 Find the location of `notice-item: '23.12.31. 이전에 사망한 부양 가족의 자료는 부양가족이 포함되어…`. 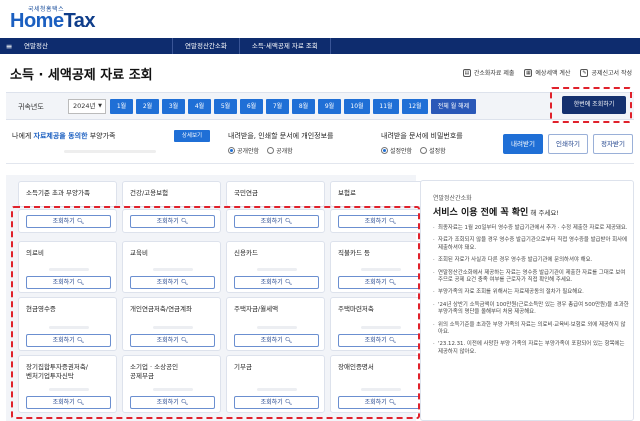

notice-item: '23.12.31. 이전에 사망한 부양 가족의 자료는 부양가족이 포함되어… is located at coordinates (531, 348).